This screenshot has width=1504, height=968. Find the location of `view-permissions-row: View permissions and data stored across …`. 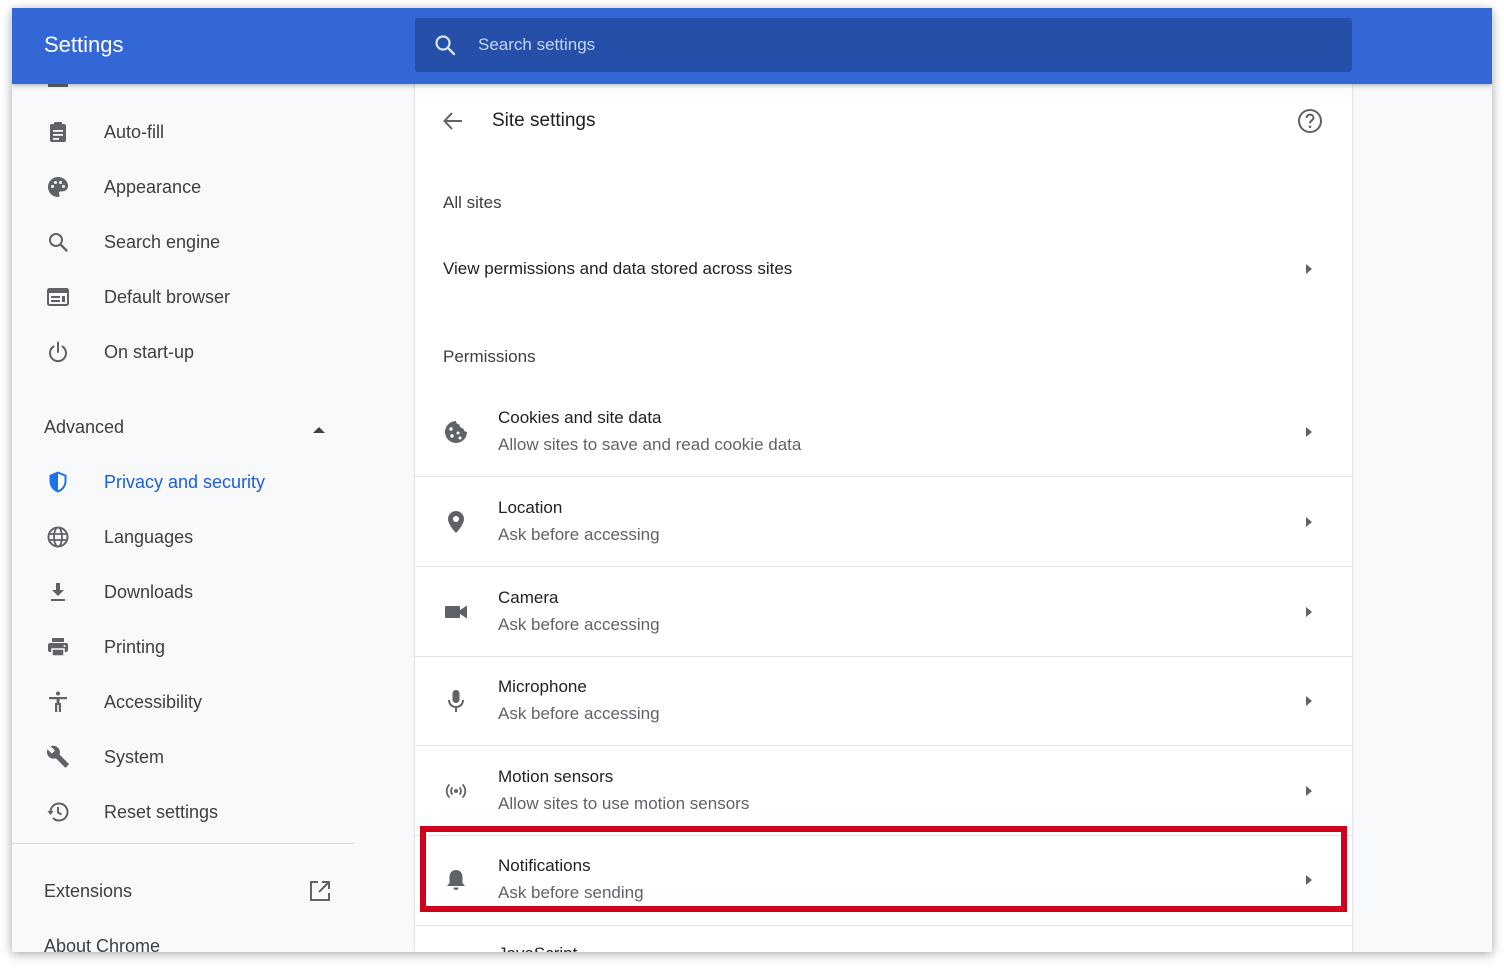

view-permissions-row: View permissions and data stored across … is located at coordinates (883, 266).